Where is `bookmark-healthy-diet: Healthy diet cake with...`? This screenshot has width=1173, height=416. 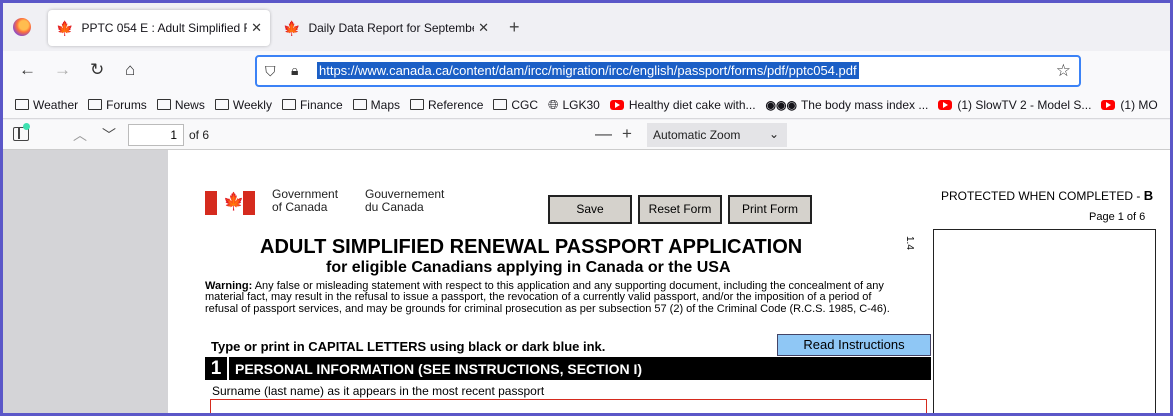 bookmark-healthy-diet: Healthy diet cake with... is located at coordinates (682, 105).